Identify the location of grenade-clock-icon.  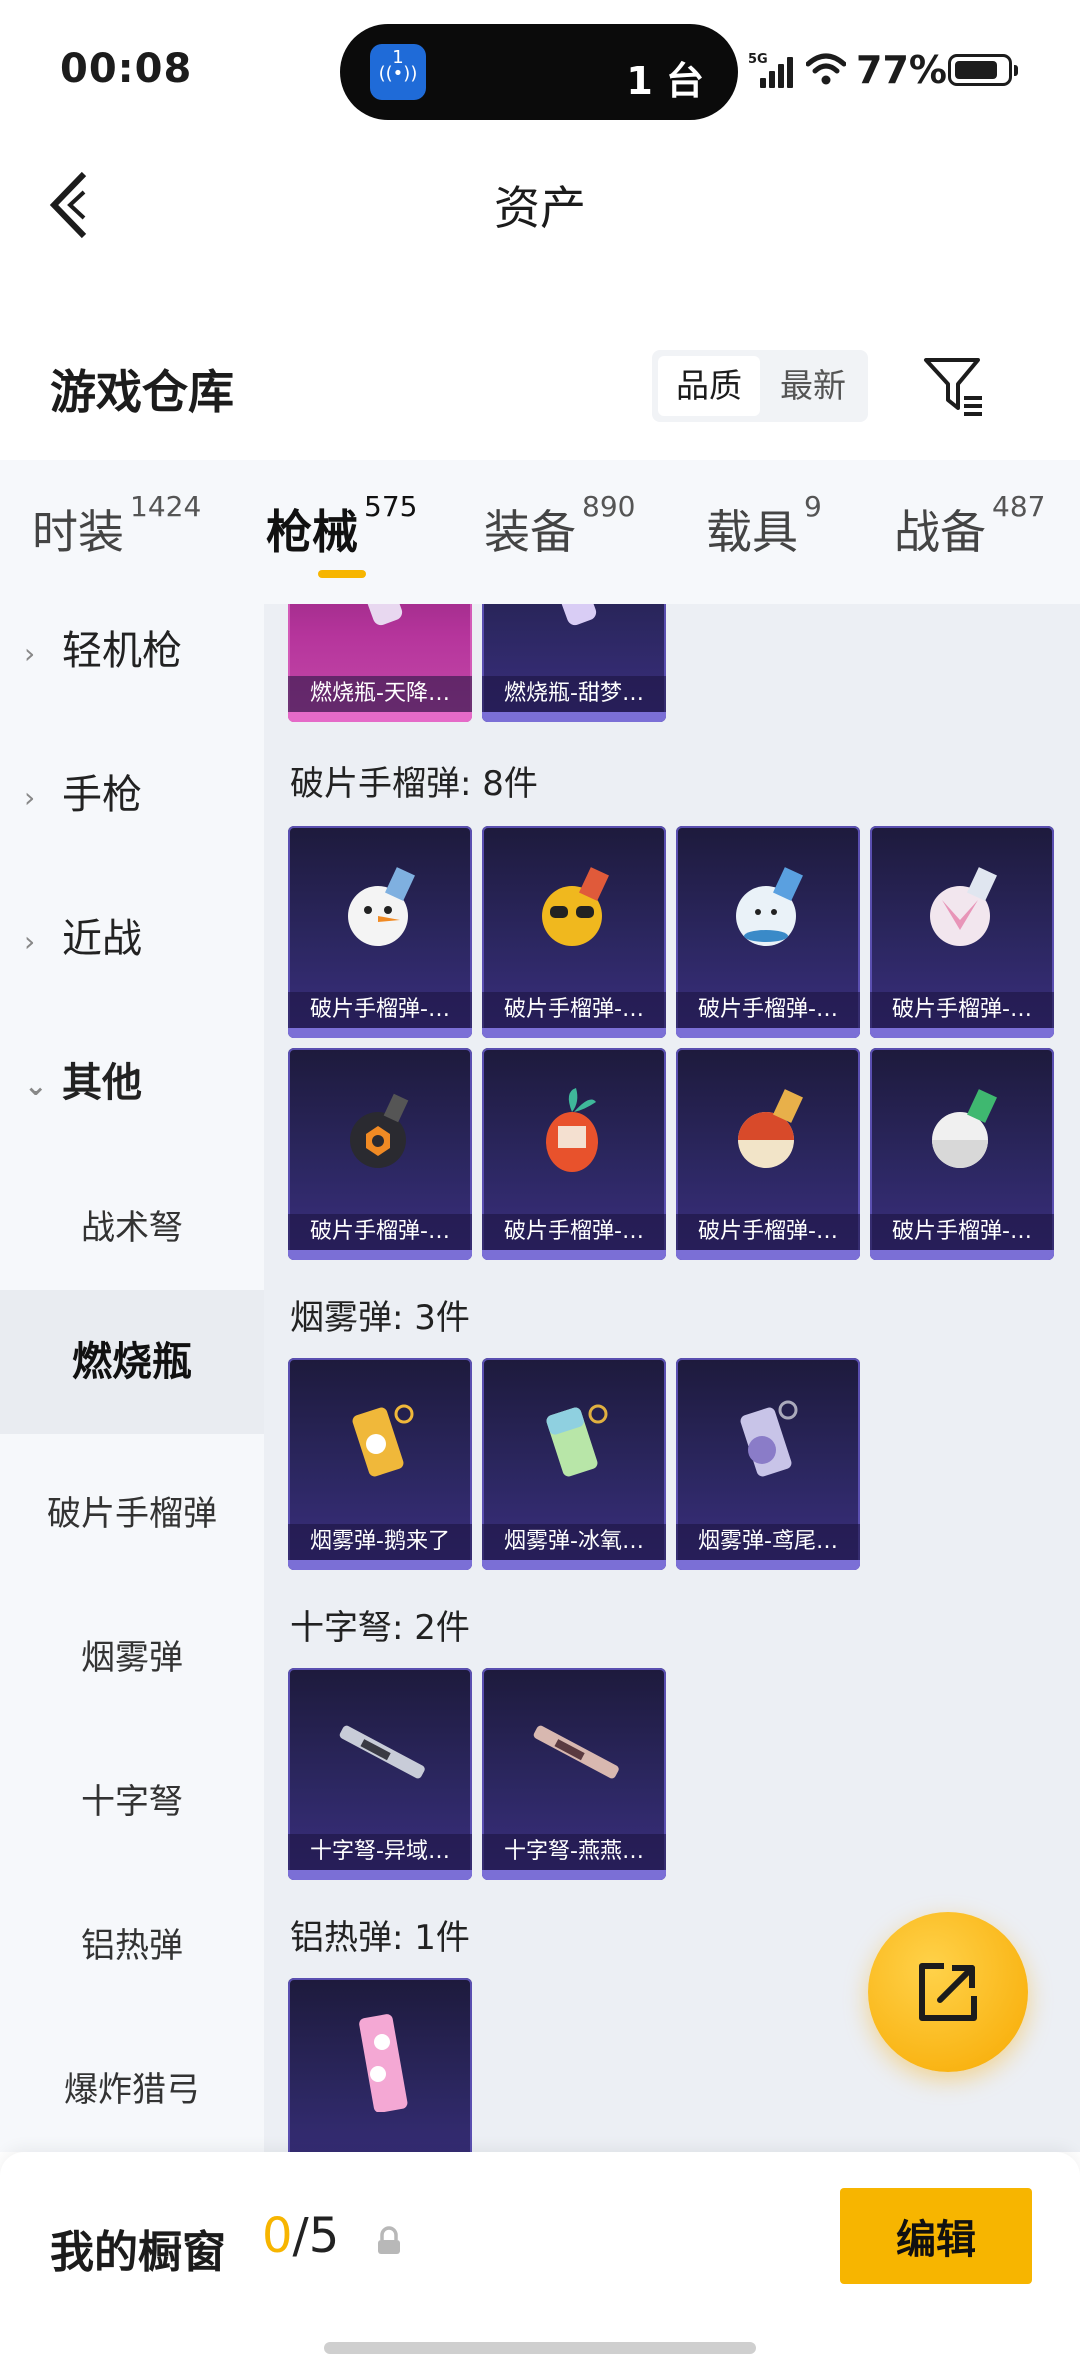
(770, 1128).